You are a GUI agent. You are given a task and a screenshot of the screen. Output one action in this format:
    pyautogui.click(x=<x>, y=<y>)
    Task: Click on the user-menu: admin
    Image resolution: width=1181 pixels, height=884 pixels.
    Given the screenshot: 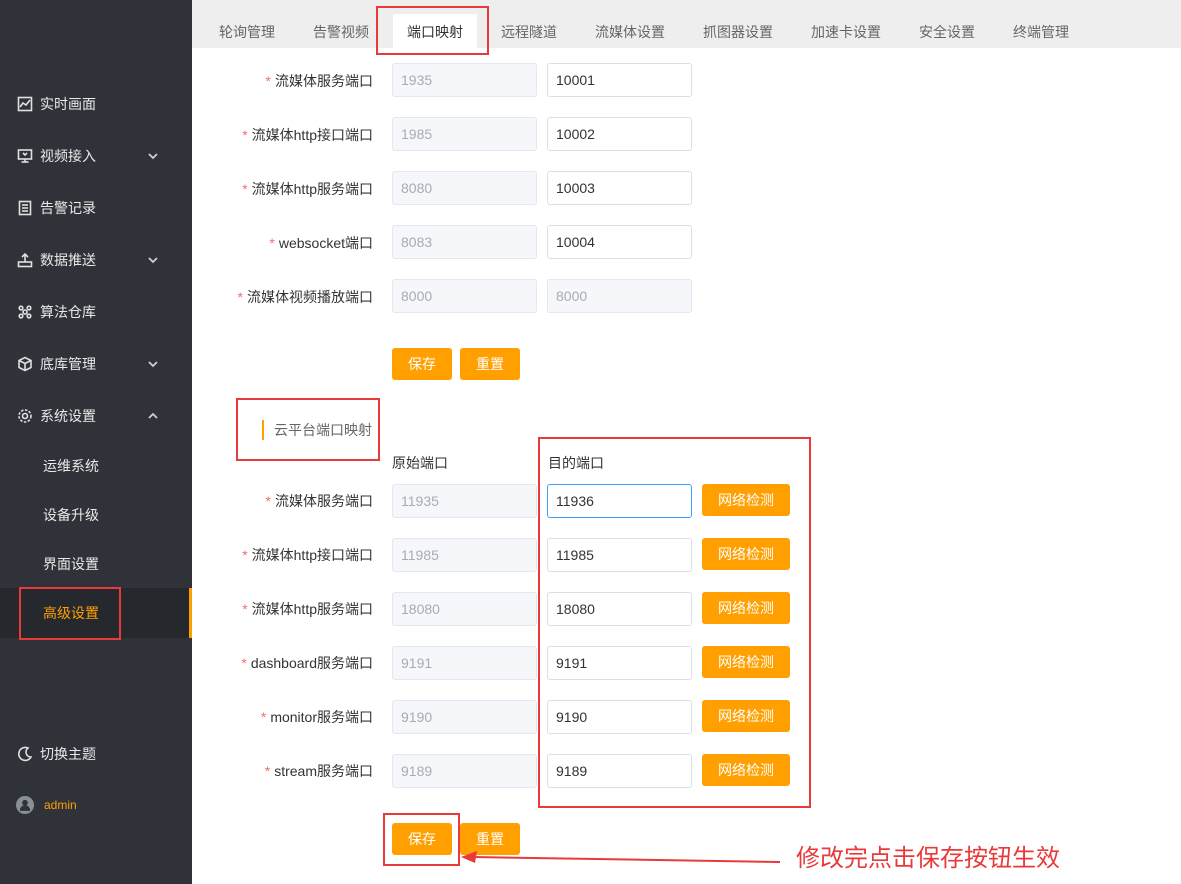 What is the action you would take?
    pyautogui.click(x=96, y=805)
    